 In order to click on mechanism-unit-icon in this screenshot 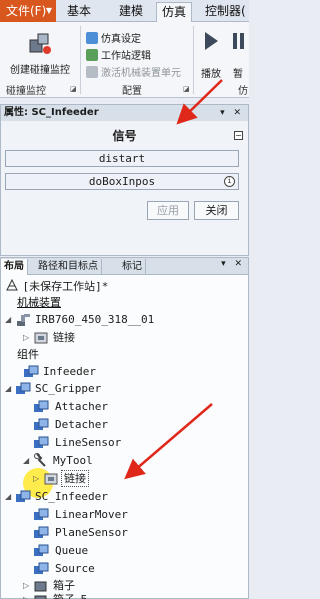, I will do `click(92, 71)`.